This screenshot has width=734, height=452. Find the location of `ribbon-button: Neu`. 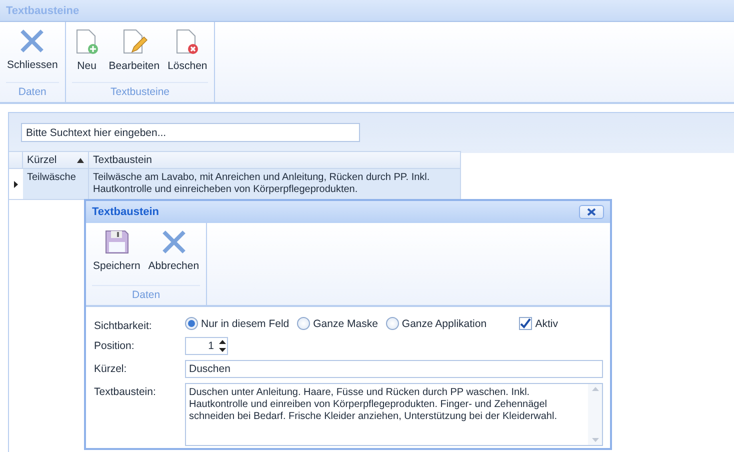

ribbon-button: Neu is located at coordinates (87, 54).